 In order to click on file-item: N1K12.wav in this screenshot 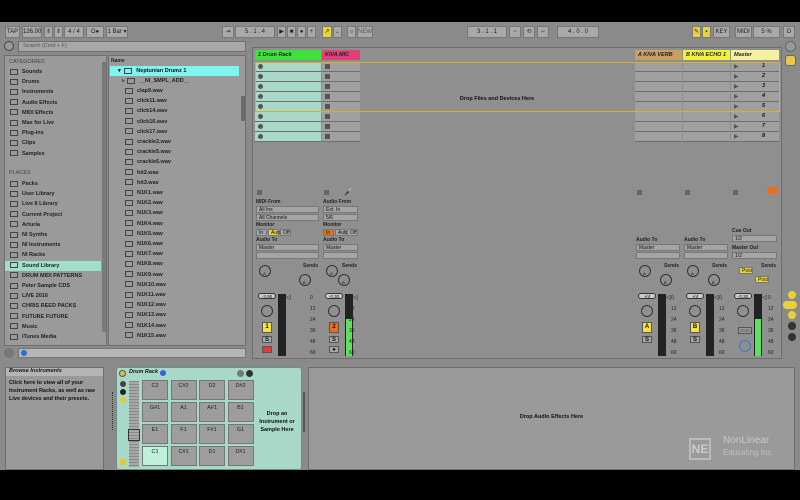, I will do `click(137, 305)`.